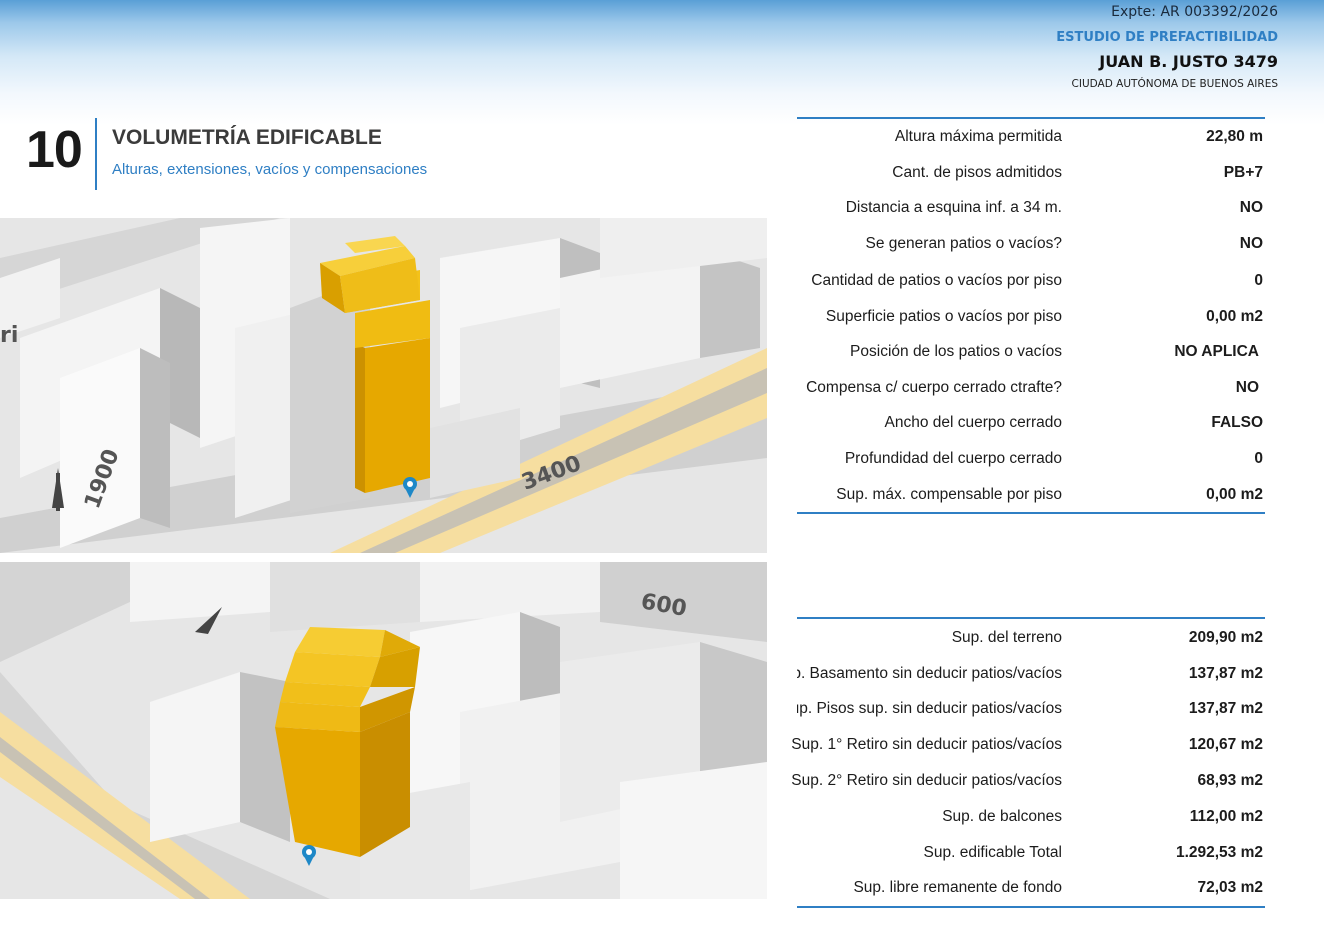 The width and height of the screenshot is (1324, 950). Describe the element at coordinates (1037, 280) in the screenshot. I see `table-row: Cantidad de patios o vacíos por piso 0` at that location.